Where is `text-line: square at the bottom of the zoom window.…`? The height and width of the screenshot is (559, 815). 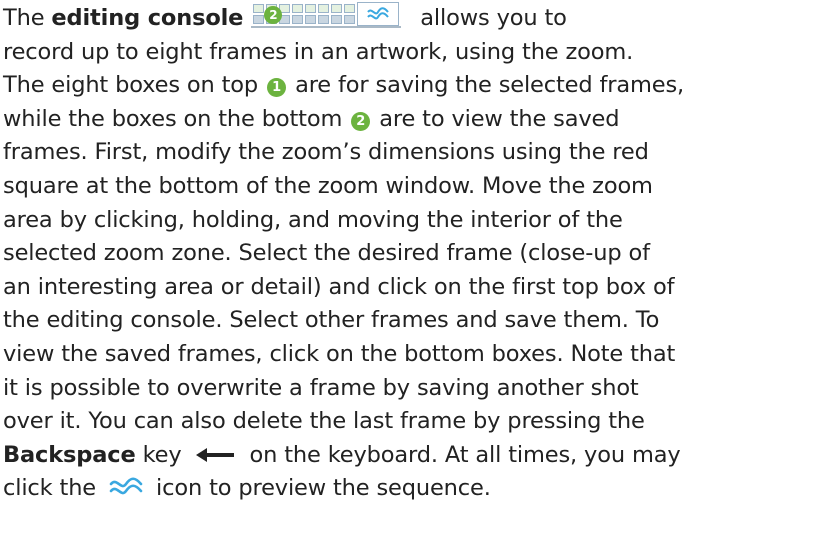 text-line: square at the bottom of the zoom window.… is located at coordinates (328, 185).